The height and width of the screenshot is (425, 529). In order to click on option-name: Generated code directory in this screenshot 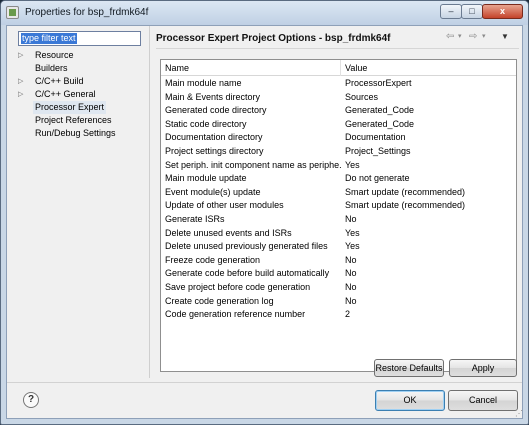, I will do `click(216, 110)`.